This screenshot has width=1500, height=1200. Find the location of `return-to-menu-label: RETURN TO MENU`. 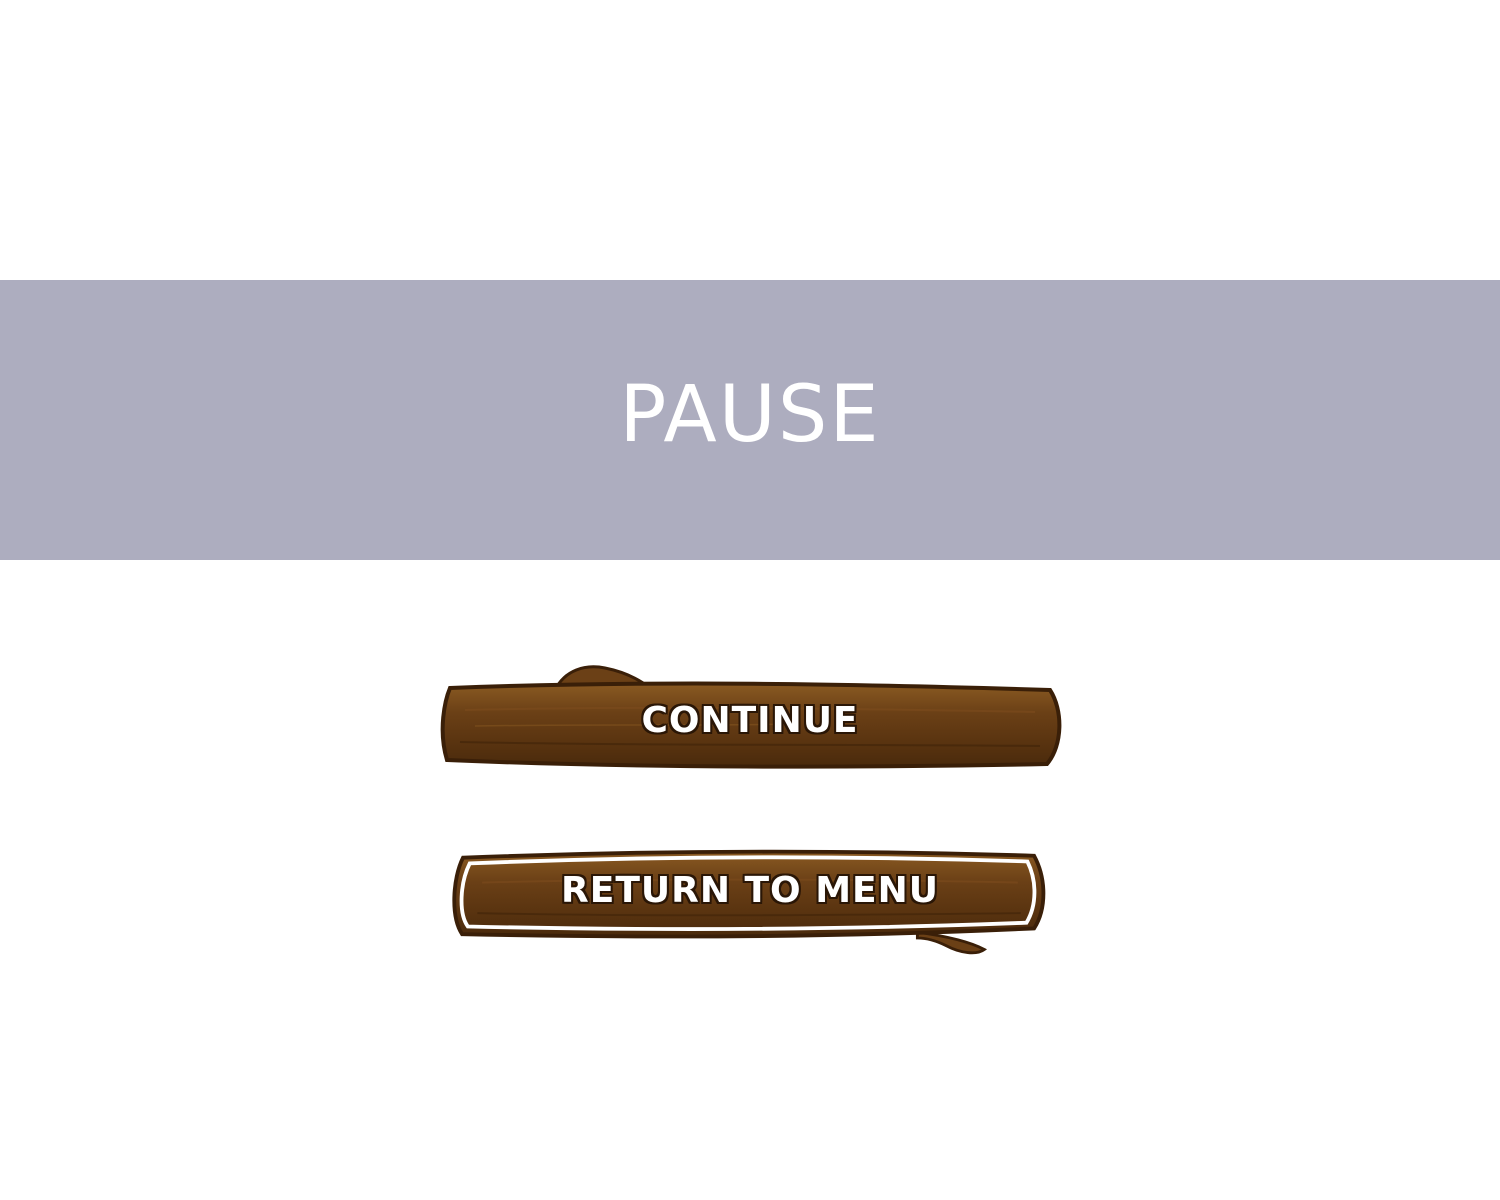

return-to-menu-label: RETURN TO MENU is located at coordinates (750, 890).